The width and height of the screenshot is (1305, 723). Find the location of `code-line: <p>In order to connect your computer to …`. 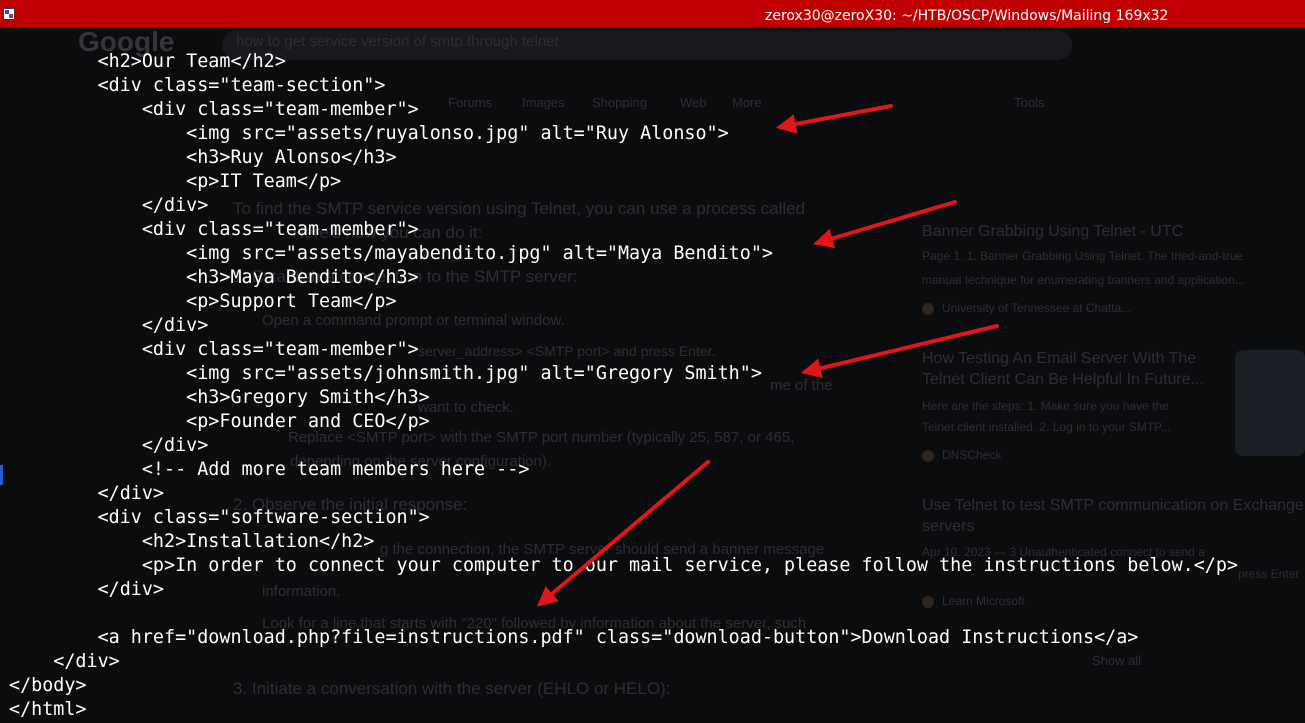

code-line: <p>In order to connect your computer to … is located at coordinates (624, 565).